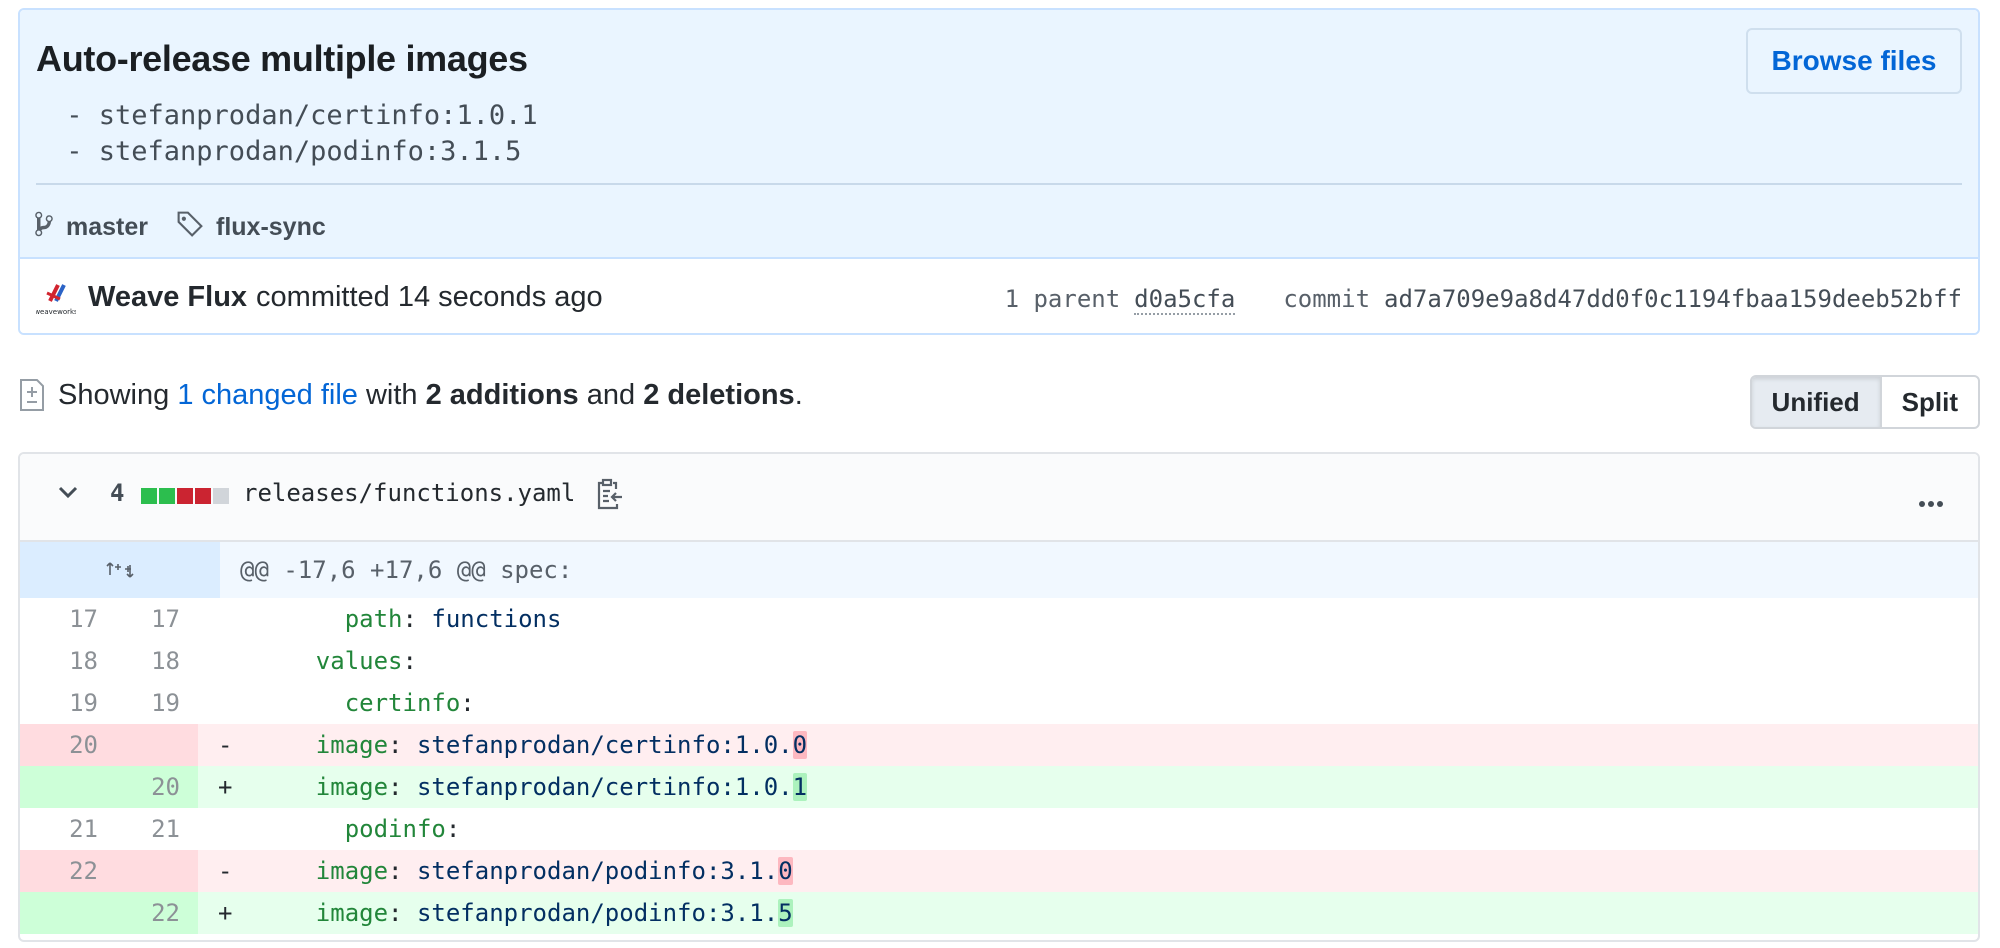  I want to click on new-line-number: 19, so click(148, 703).